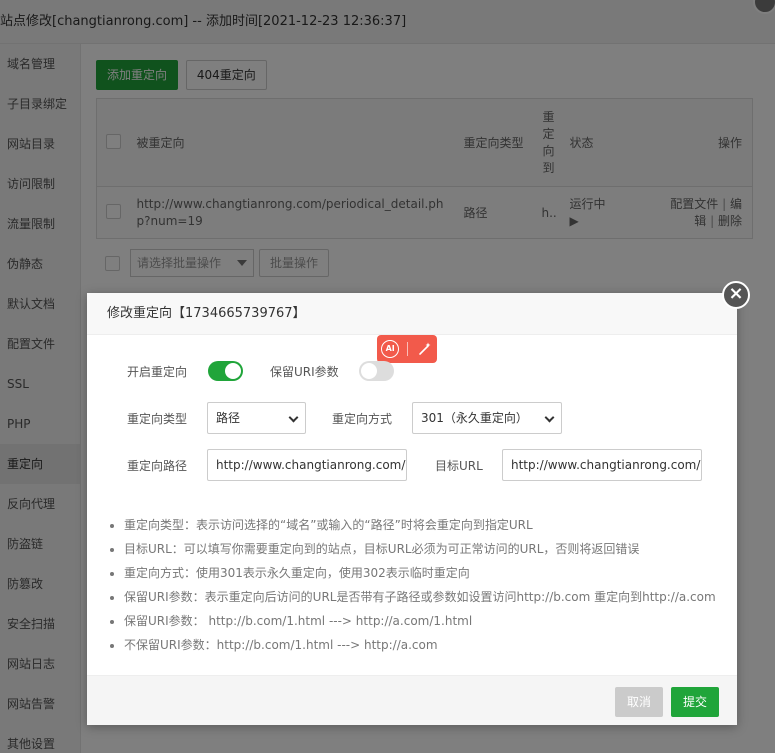 The height and width of the screenshot is (753, 775). Describe the element at coordinates (376, 371) in the screenshot. I see `keep-uri-toggle` at that location.